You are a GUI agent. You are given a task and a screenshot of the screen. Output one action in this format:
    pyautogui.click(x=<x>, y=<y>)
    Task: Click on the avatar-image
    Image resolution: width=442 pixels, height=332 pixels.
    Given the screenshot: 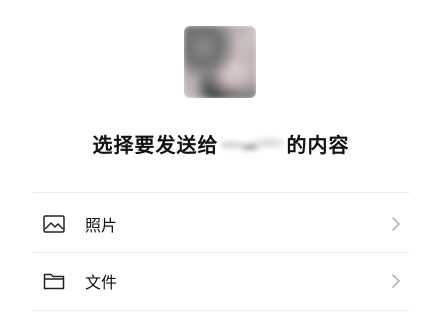 What is the action you would take?
    pyautogui.click(x=220, y=62)
    